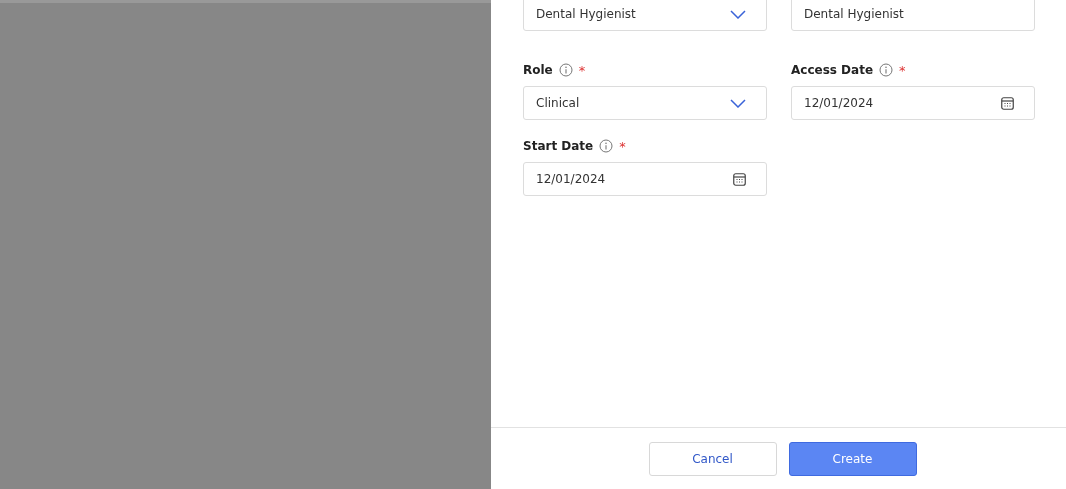  I want to click on select-field: Dental Hygienist, so click(645, 15).